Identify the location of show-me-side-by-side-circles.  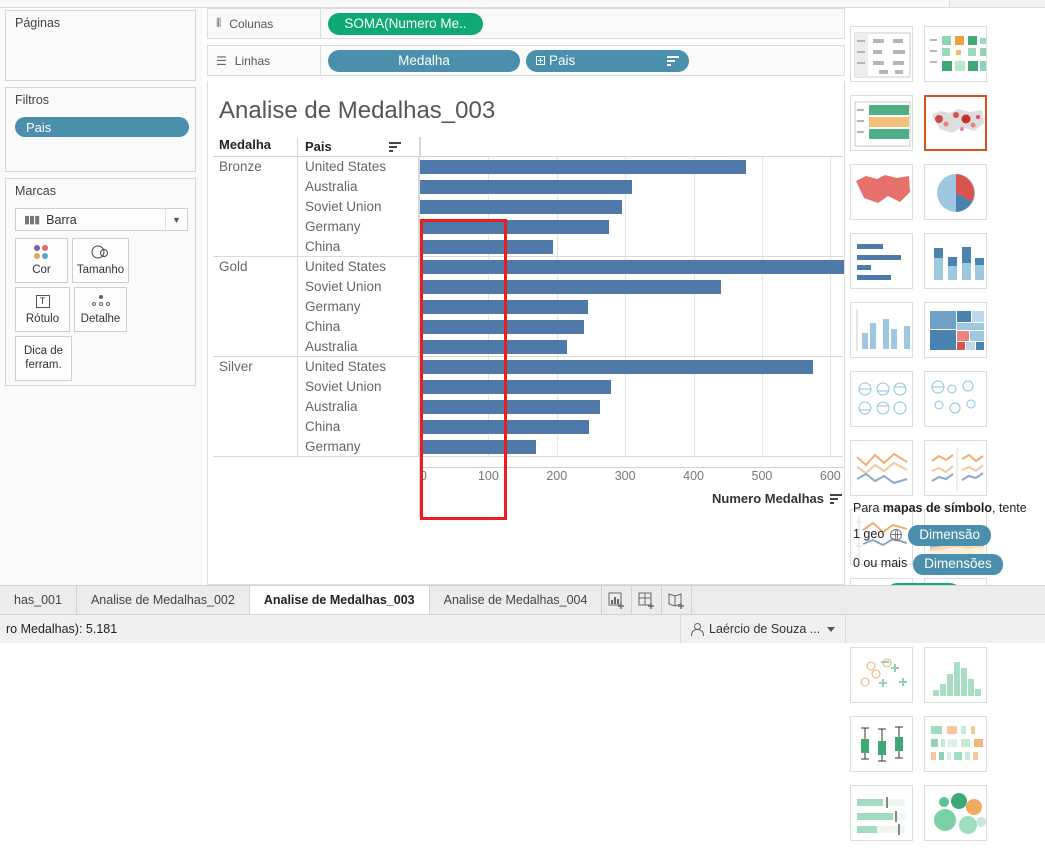
(955, 399).